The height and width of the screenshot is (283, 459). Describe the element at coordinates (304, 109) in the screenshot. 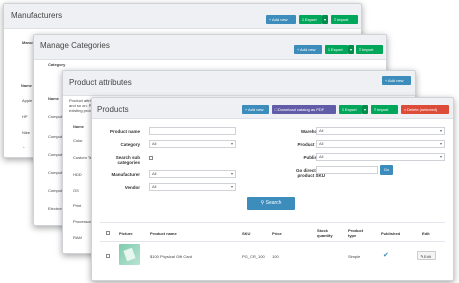

I see `download-pdf-button: □Download catalog as PDF` at that location.